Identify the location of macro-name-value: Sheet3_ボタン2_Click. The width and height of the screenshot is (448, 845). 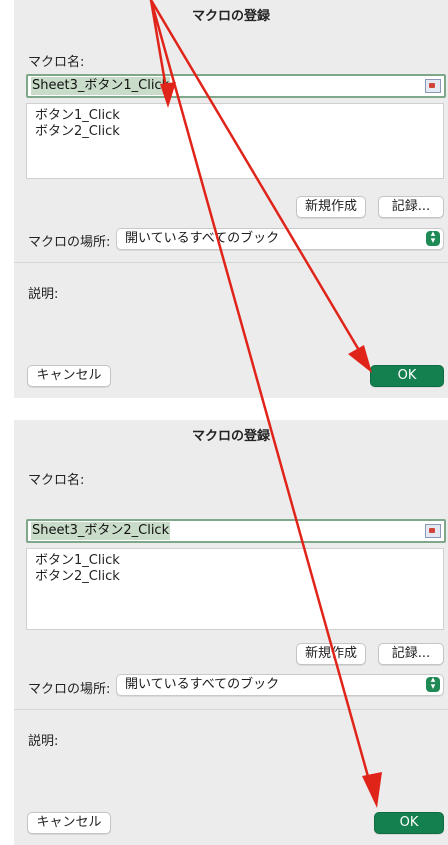
(101, 531).